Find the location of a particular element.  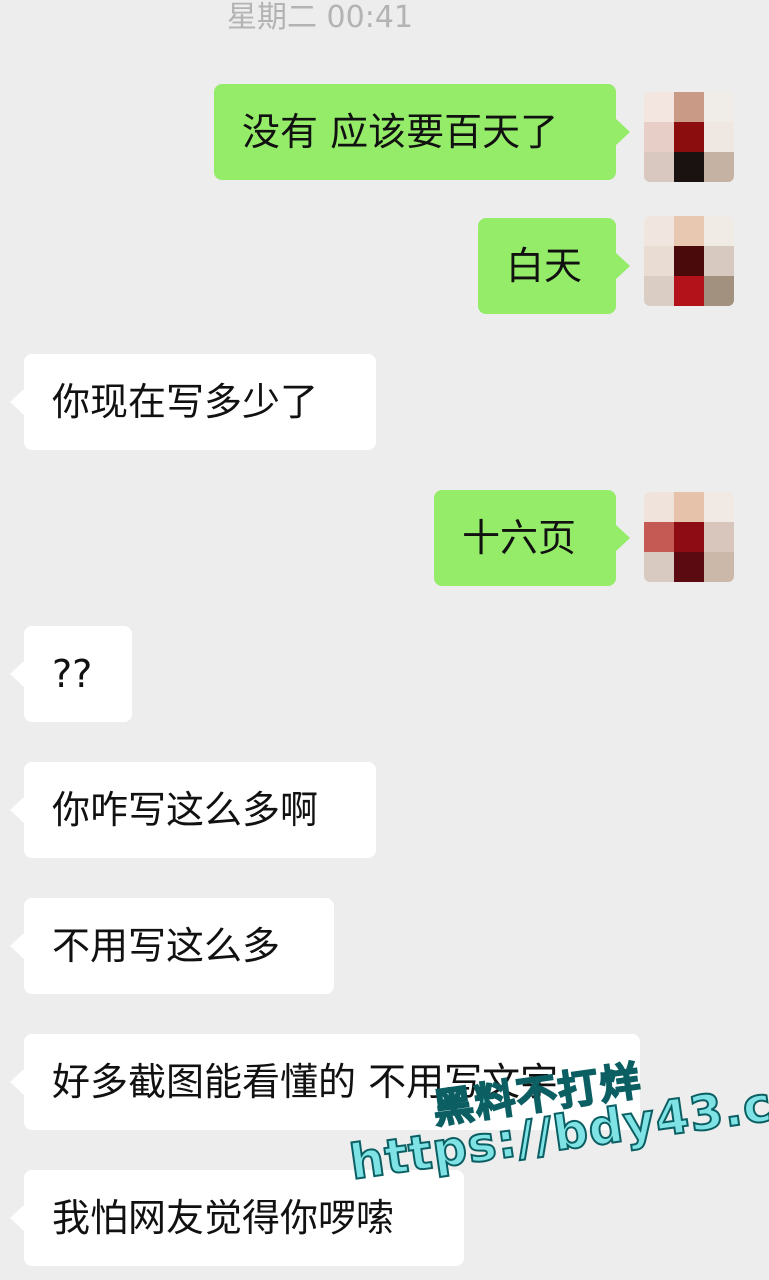

outgoing-message-bubble: 十六页 is located at coordinates (532, 538).